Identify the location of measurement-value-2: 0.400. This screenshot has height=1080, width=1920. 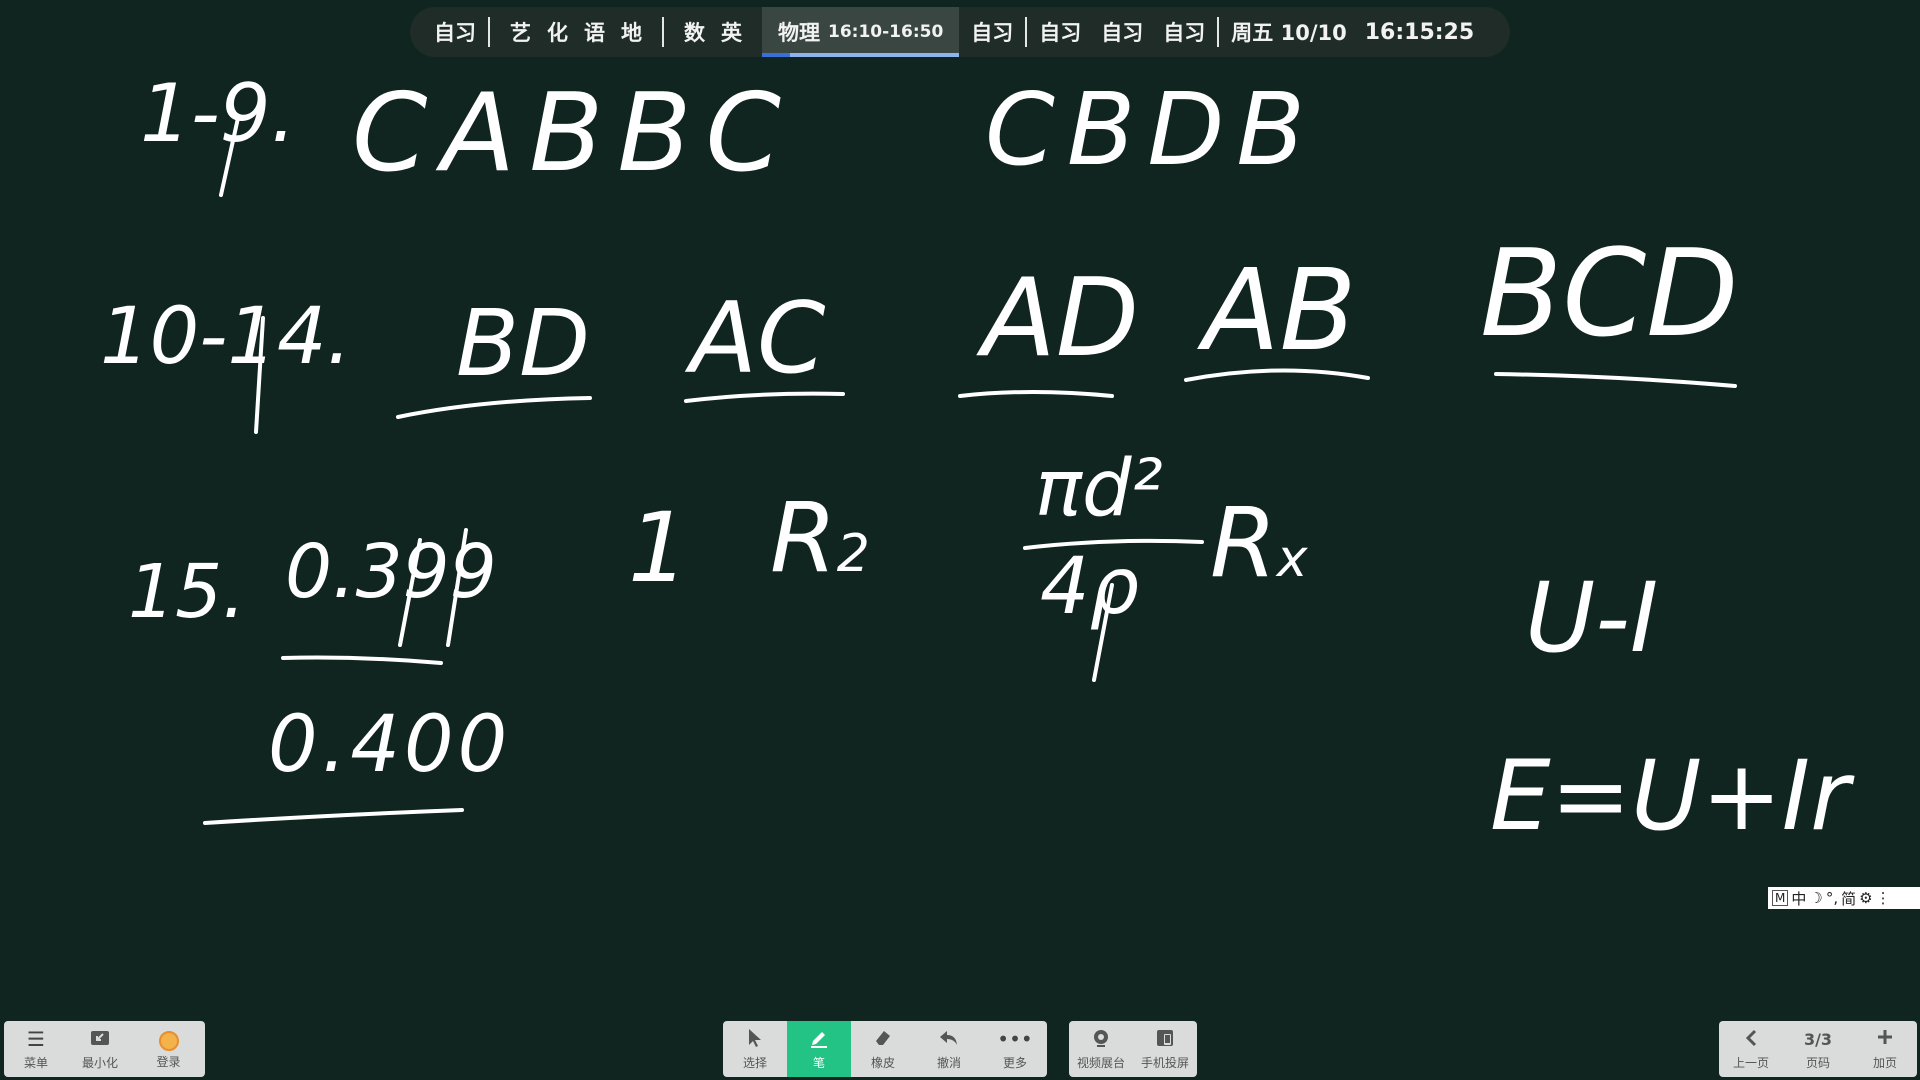
(390, 745).